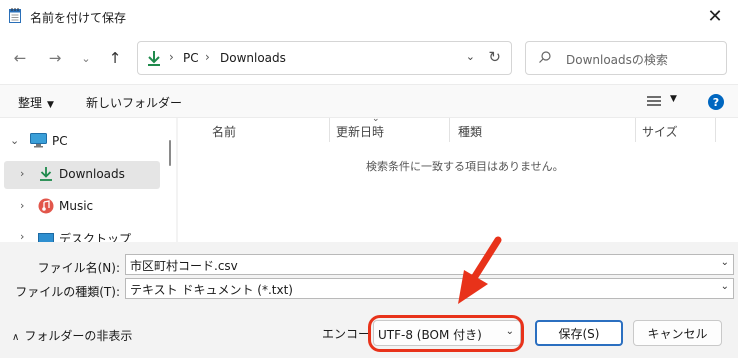 Image resolution: width=738 pixels, height=358 pixels. I want to click on back-arrow-icon: ←, so click(20, 58).